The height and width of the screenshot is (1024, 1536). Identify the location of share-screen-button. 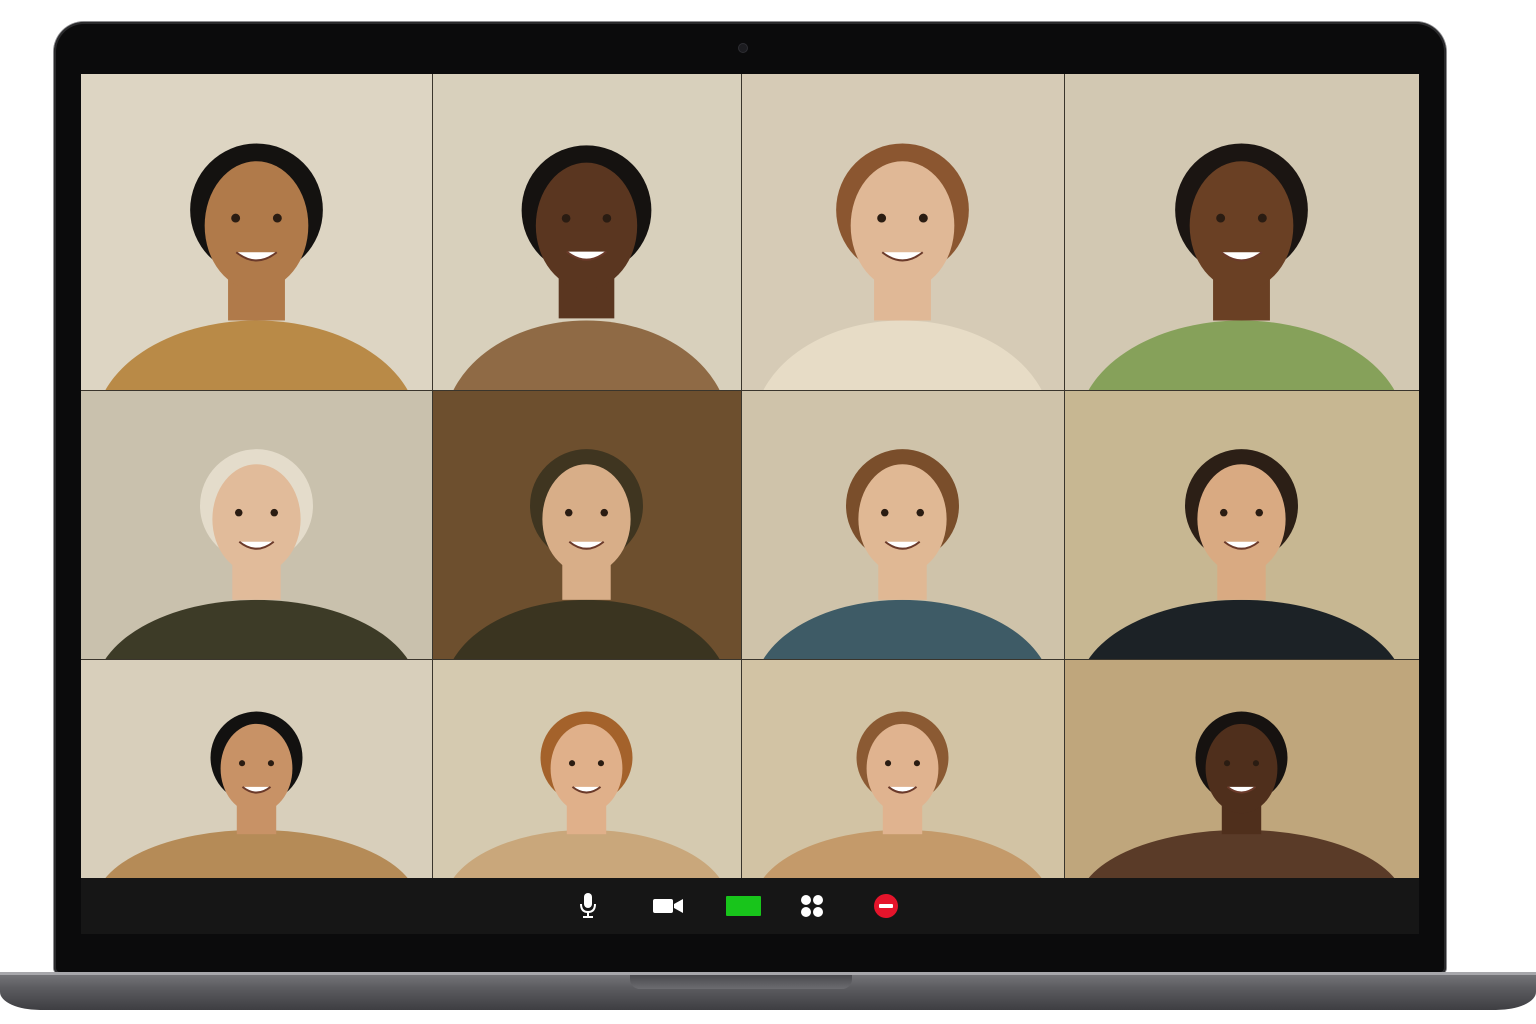
(743, 906).